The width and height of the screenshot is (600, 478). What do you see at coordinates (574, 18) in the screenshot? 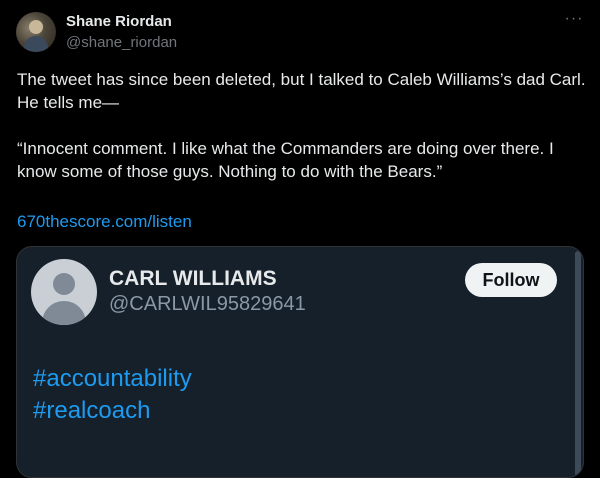
I see `more-horizontal-icon: ···` at bounding box center [574, 18].